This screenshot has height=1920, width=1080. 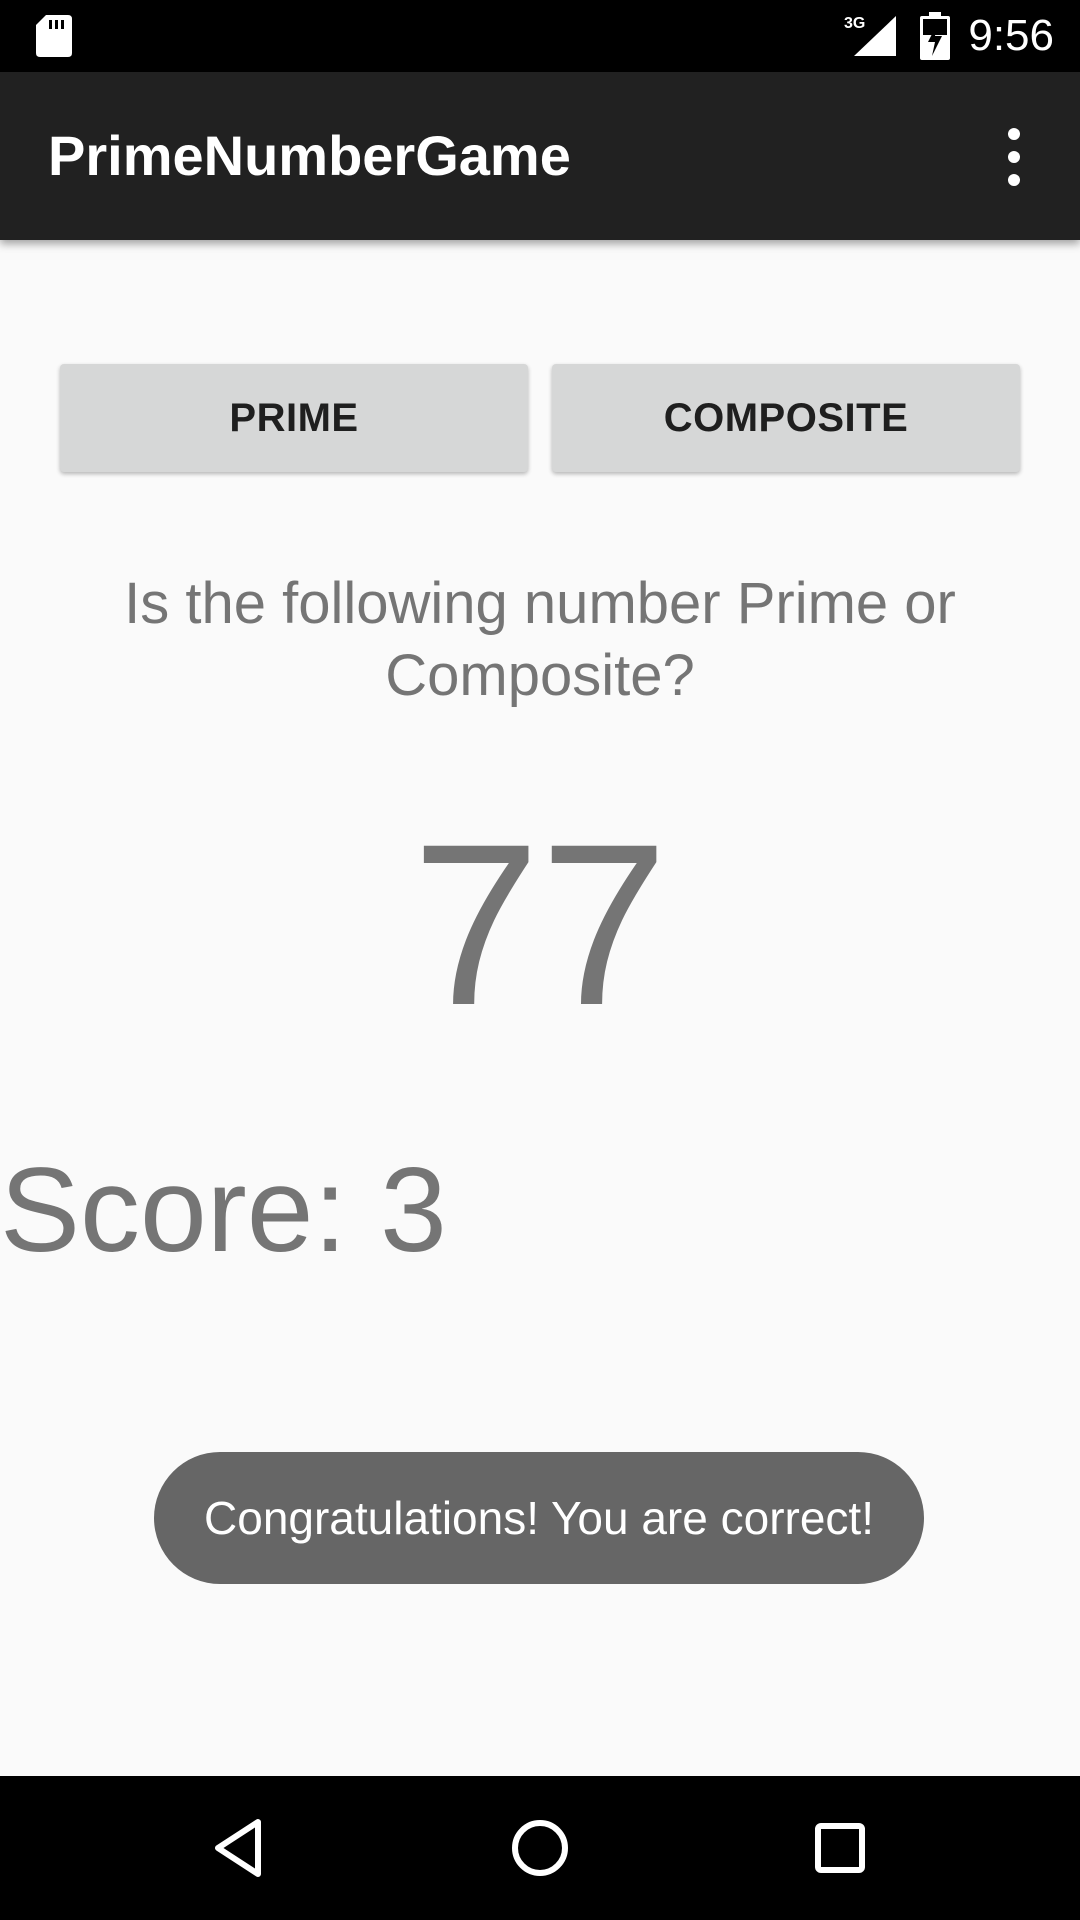 I want to click on recents-icon, so click(x=840, y=1848).